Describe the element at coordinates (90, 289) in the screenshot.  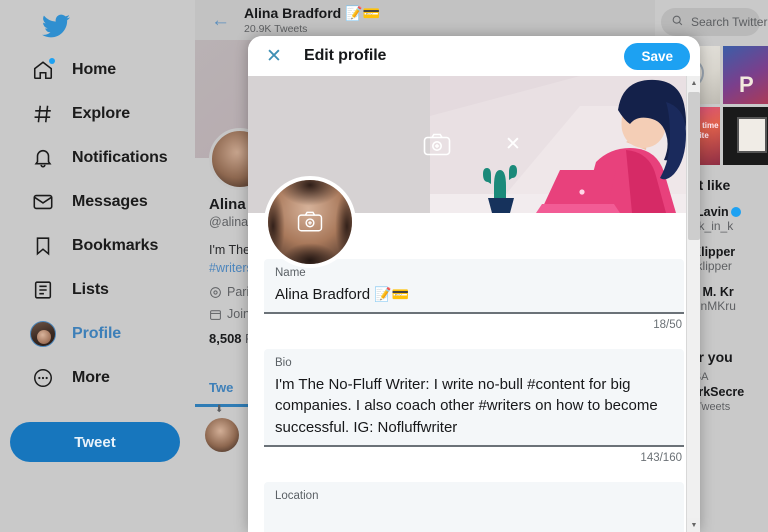
I see `sidebar-item-label: Lists` at that location.